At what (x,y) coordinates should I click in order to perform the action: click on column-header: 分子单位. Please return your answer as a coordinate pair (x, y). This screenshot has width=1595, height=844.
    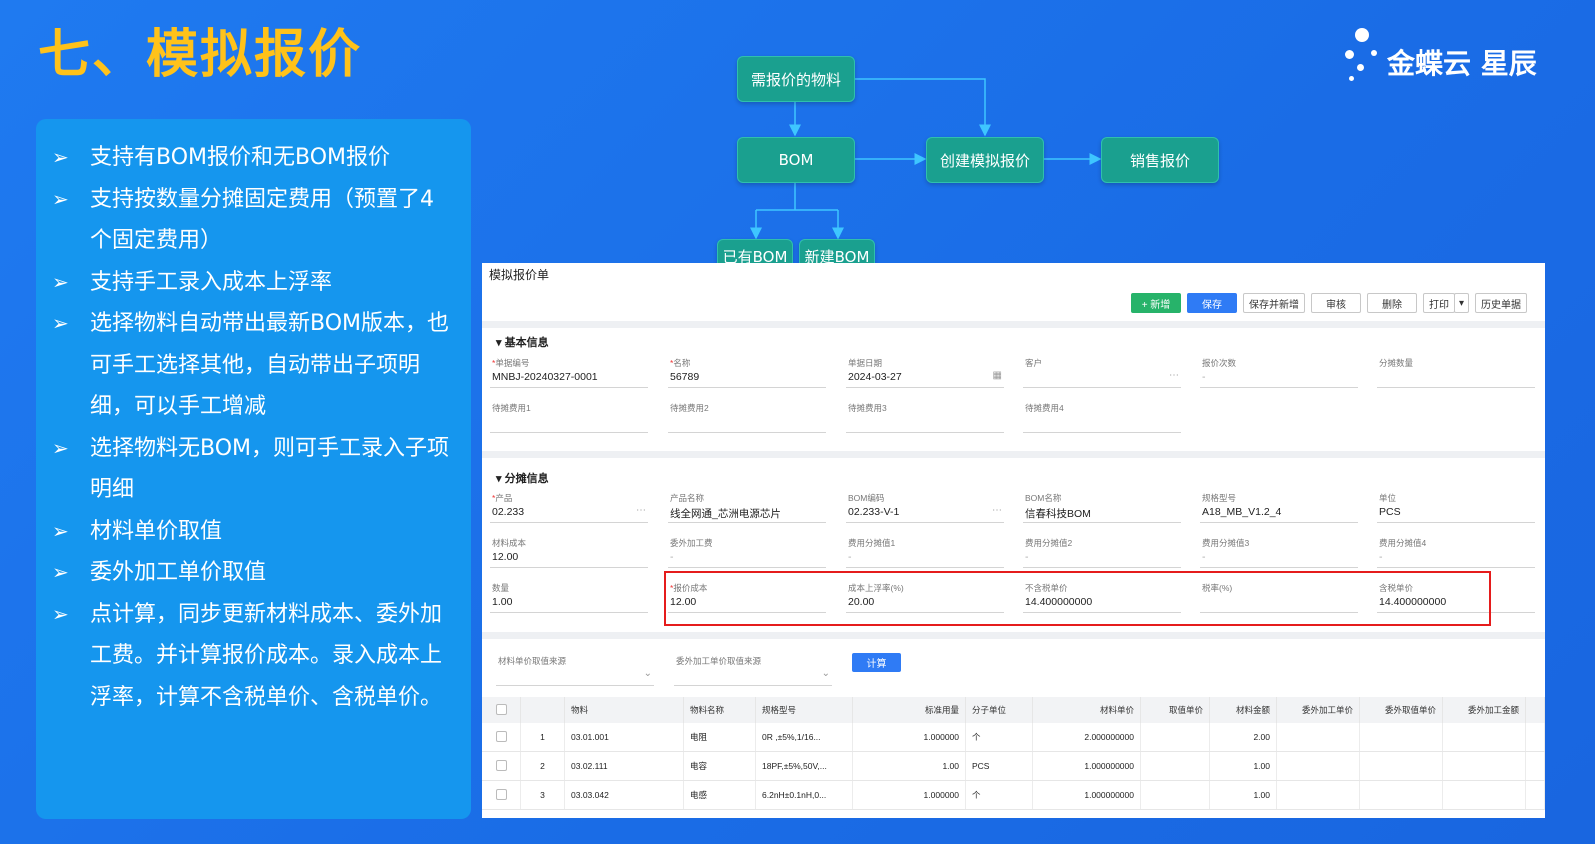
    Looking at the image, I should click on (999, 710).